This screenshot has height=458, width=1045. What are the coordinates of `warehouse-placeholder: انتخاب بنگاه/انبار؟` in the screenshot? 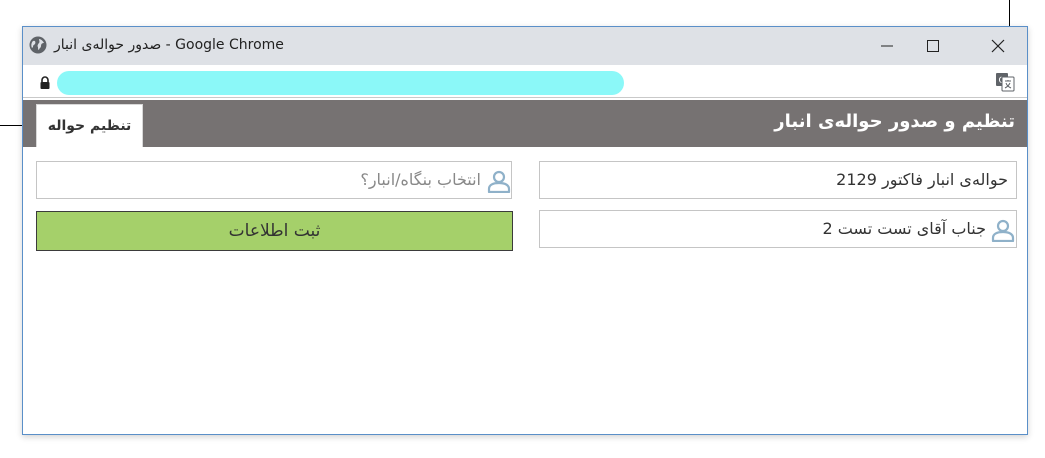 It's located at (420, 179).